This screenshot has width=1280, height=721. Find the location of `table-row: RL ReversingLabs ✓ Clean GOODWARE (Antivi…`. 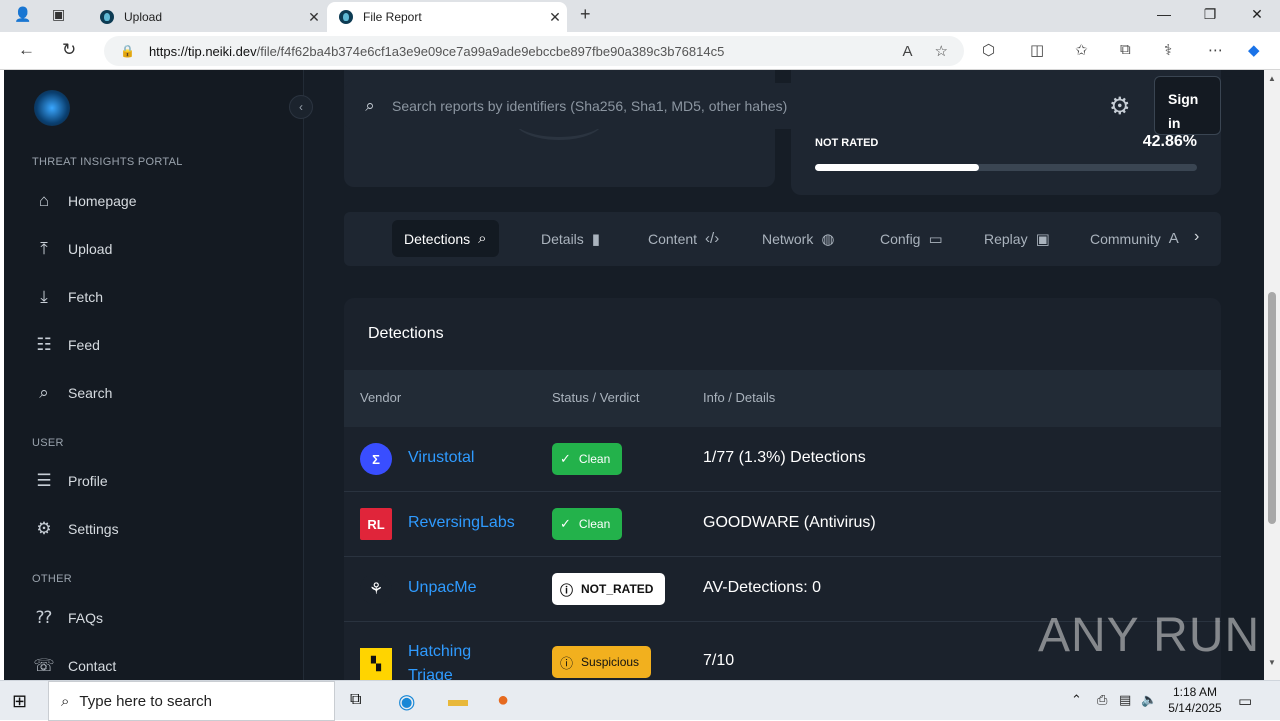

table-row: RL ReversingLabs ✓ Clean GOODWARE (Antivi… is located at coordinates (782, 524).